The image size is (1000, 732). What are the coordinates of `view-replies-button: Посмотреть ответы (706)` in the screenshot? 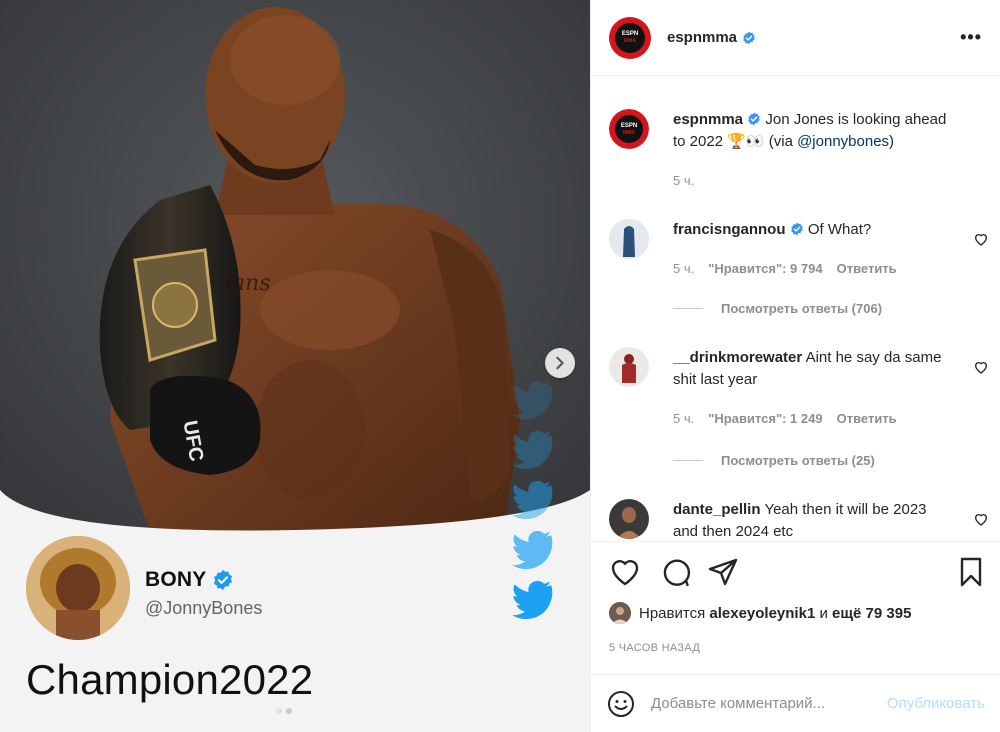 It's located at (777, 308).